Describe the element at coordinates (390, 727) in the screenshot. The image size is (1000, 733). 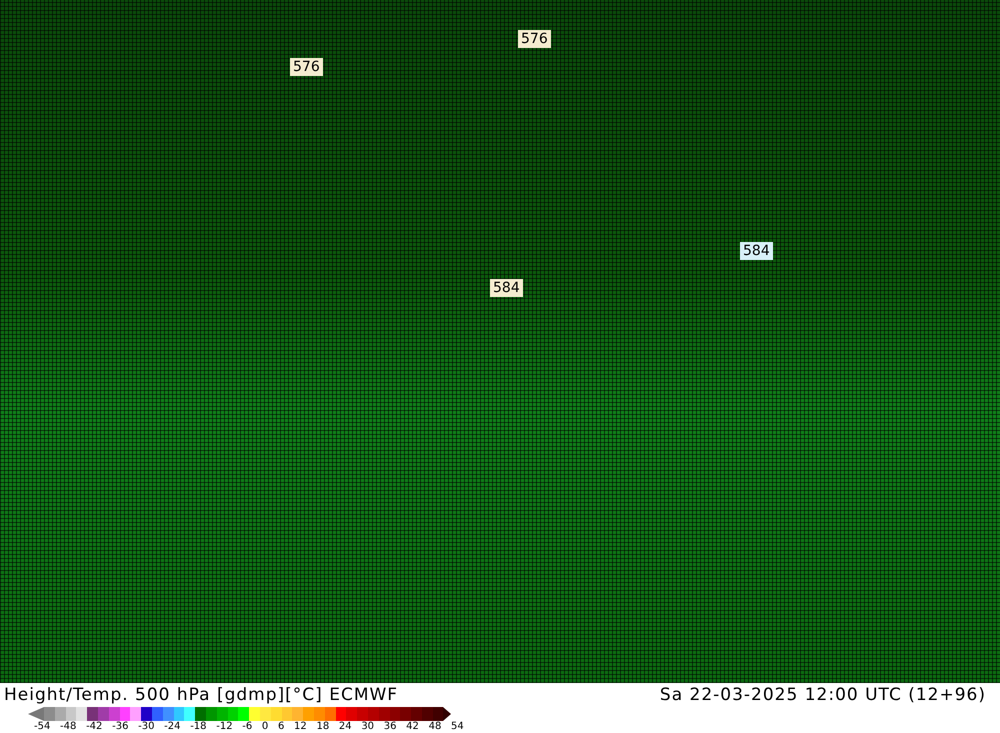
I see `legend-tick-label: 36` at that location.